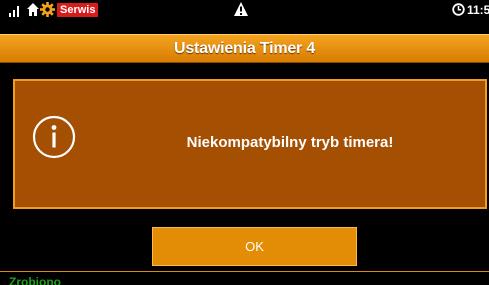  What do you see at coordinates (241, 11) in the screenshot?
I see `warning-icon` at bounding box center [241, 11].